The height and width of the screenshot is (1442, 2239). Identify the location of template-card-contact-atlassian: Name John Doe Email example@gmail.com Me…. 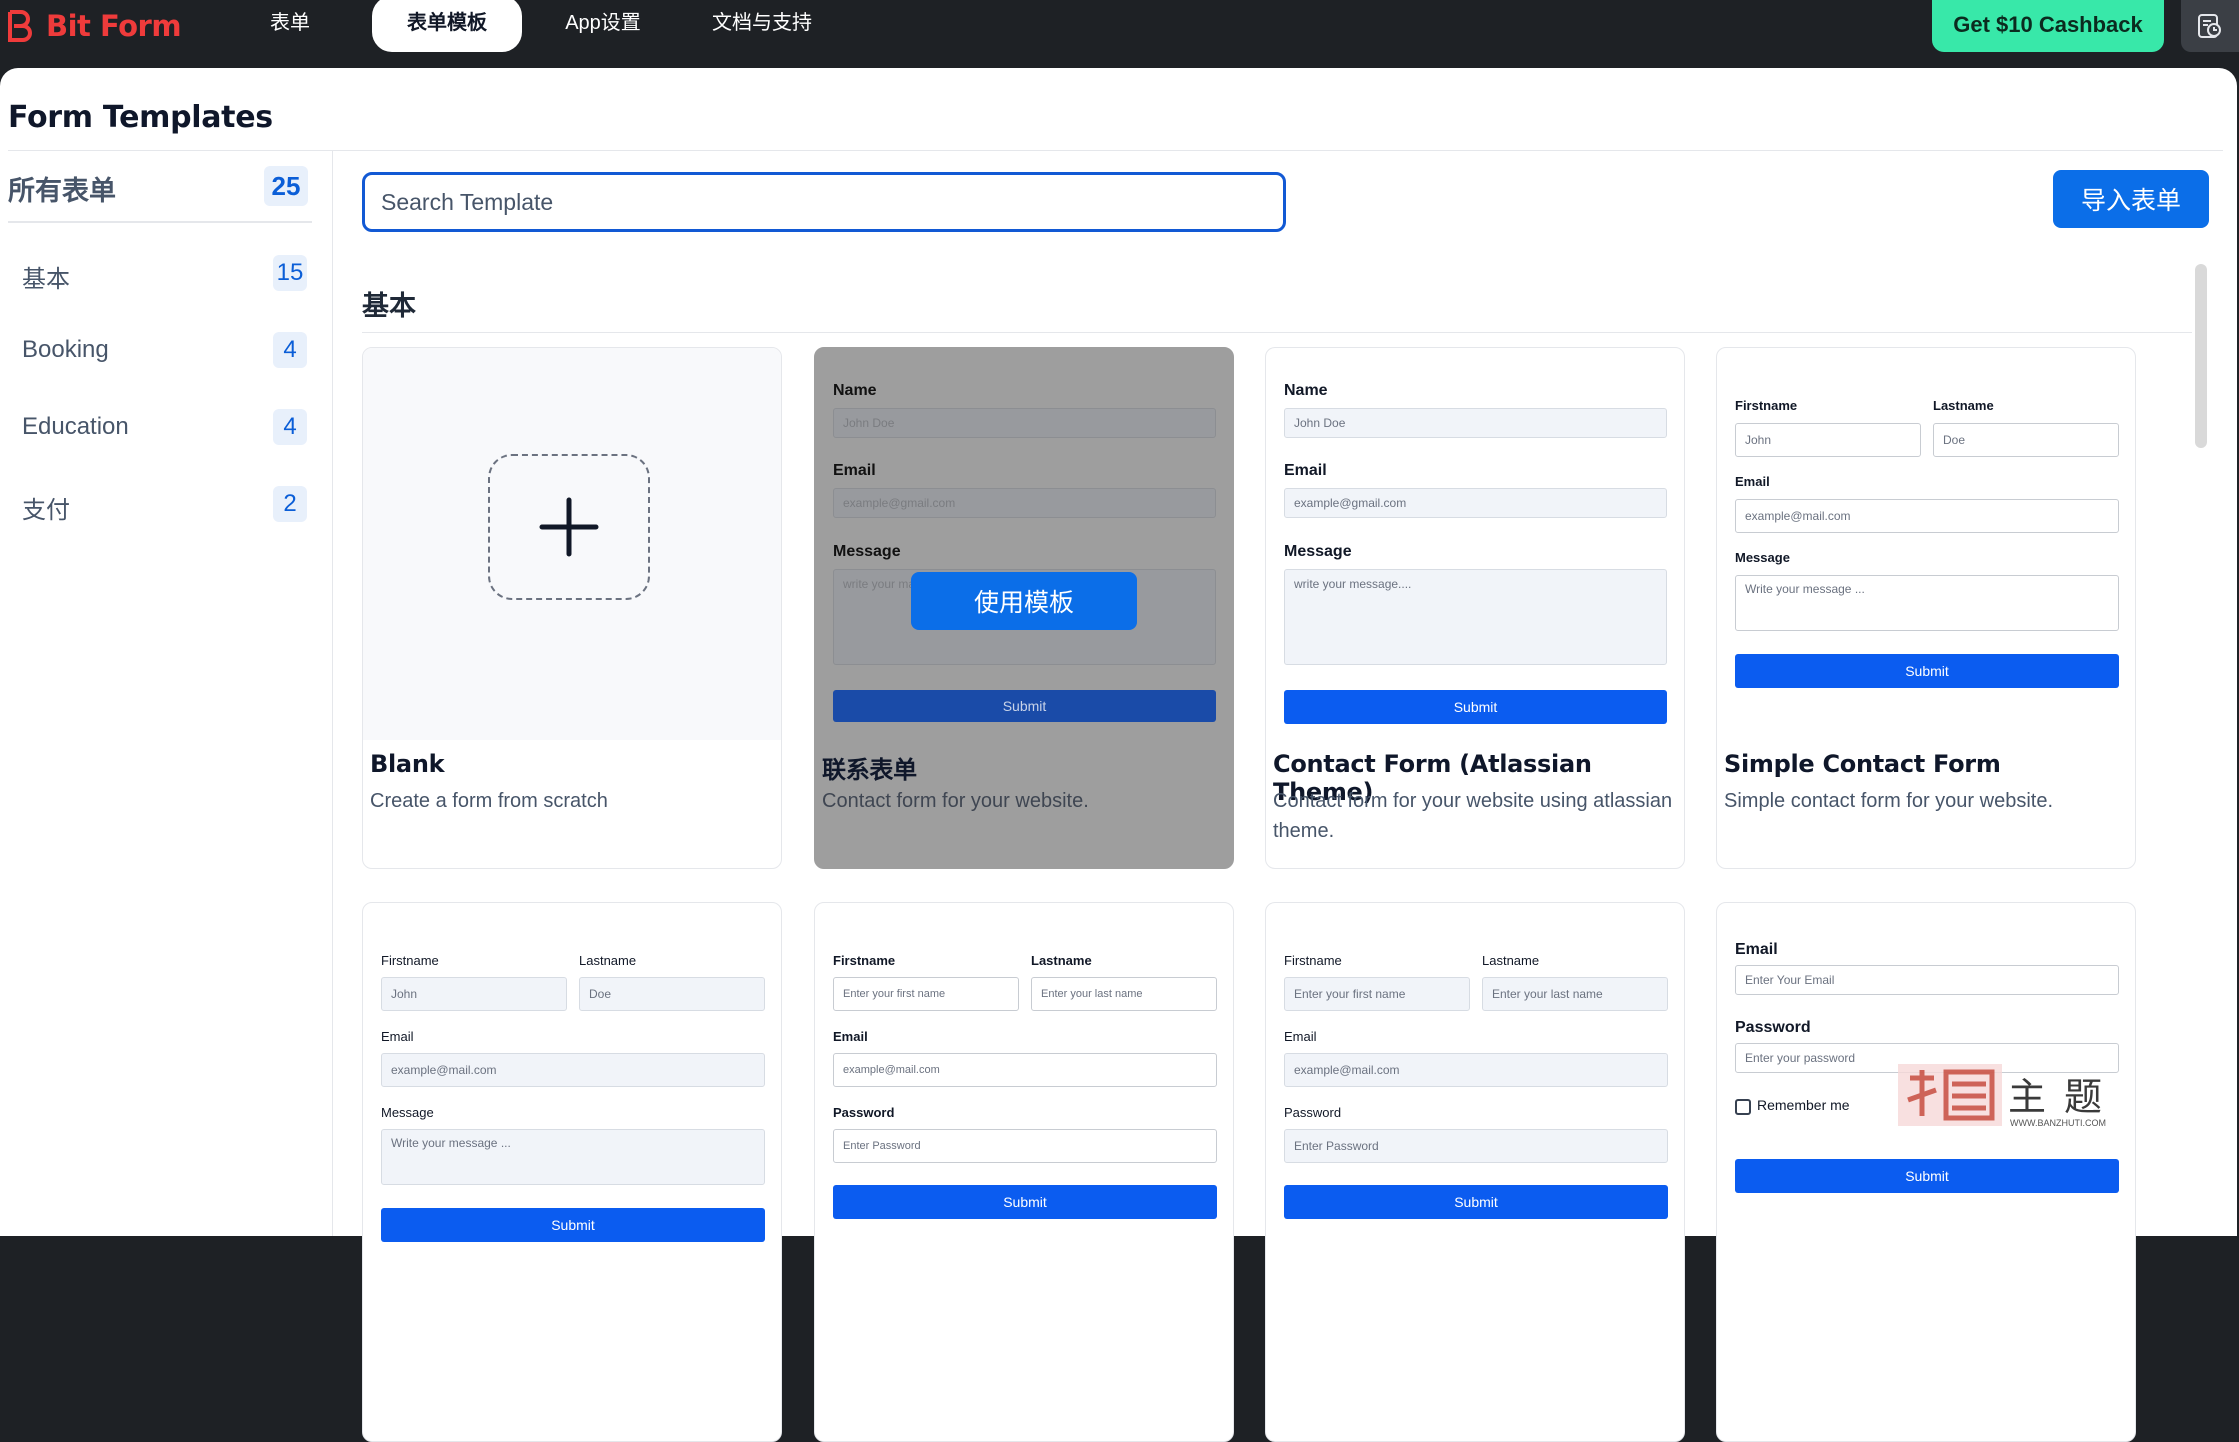
(1475, 608).